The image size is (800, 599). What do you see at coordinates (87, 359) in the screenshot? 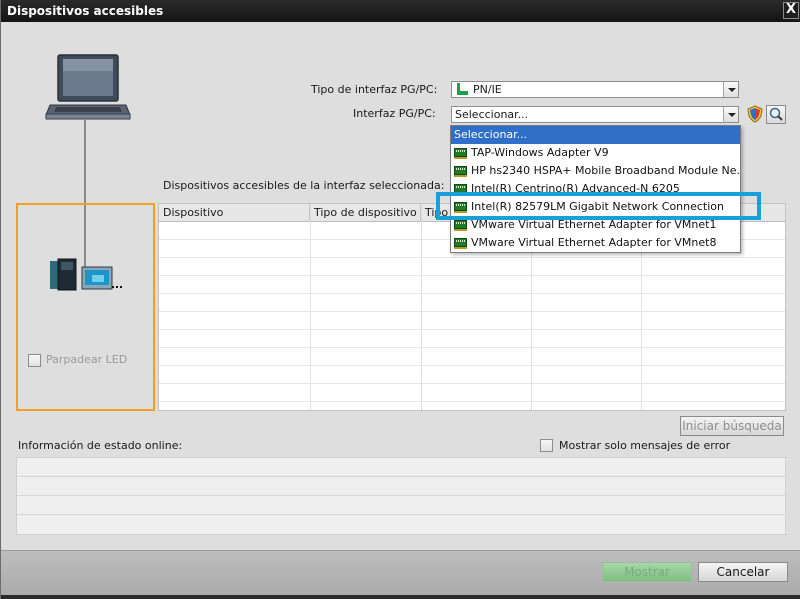
I see `blink-led-label: Parpadear LED` at bounding box center [87, 359].